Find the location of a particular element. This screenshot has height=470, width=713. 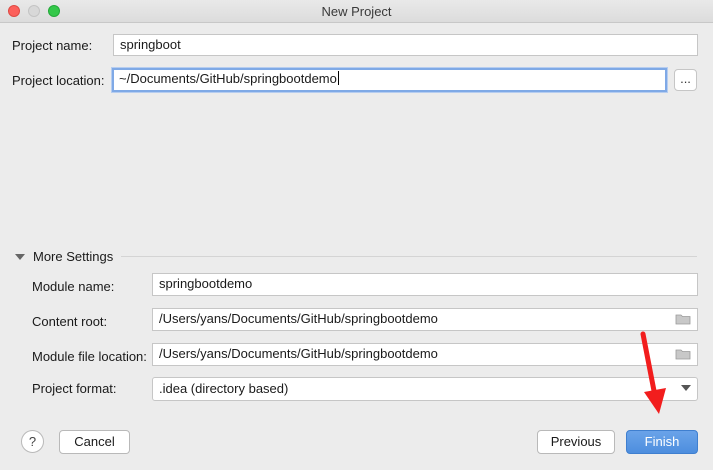

previous-button: Previous is located at coordinates (576, 442).